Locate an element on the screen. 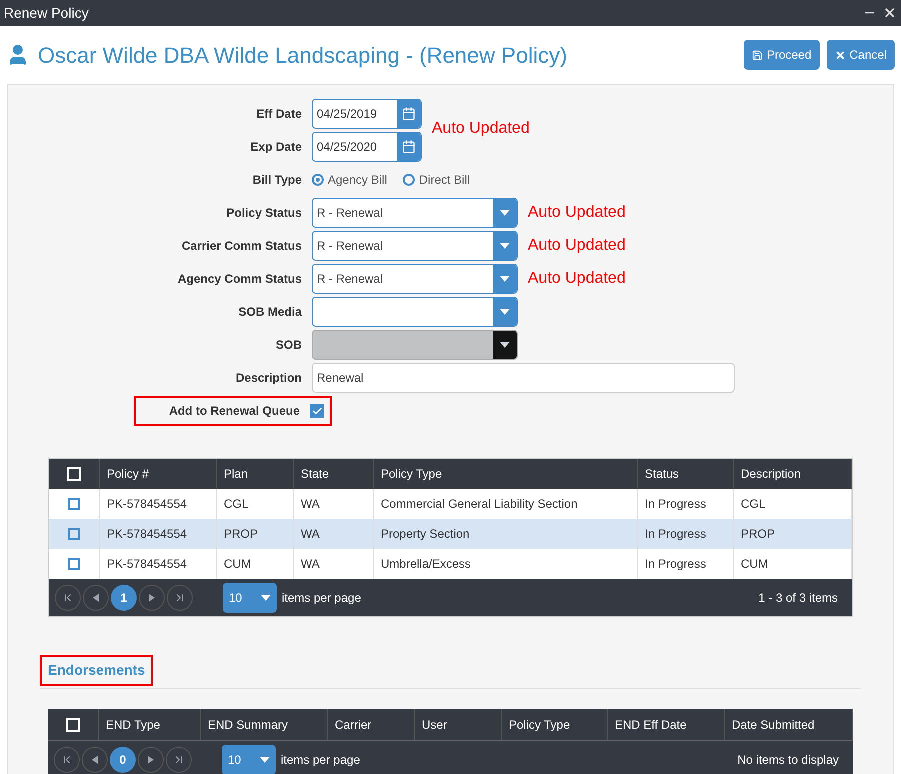 Image resolution: width=901 pixels, height=774 pixels. date-field: 04/25/2019 is located at coordinates (367, 114).